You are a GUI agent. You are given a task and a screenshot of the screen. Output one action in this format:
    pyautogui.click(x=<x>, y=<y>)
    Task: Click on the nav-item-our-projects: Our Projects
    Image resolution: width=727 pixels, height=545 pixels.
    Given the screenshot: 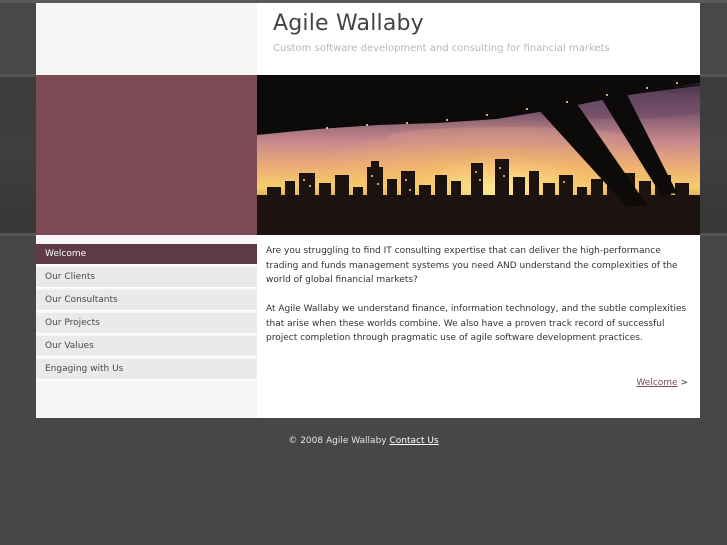 What is the action you would take?
    pyautogui.click(x=146, y=323)
    